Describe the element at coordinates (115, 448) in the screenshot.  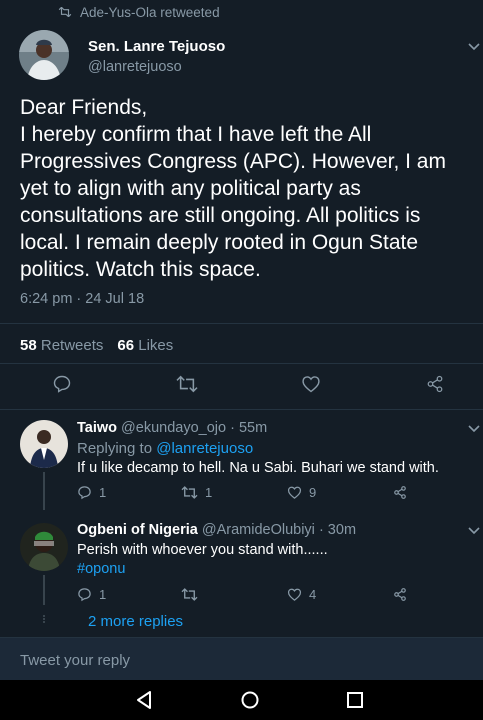
I see `replying-to-label: Replying to` at that location.